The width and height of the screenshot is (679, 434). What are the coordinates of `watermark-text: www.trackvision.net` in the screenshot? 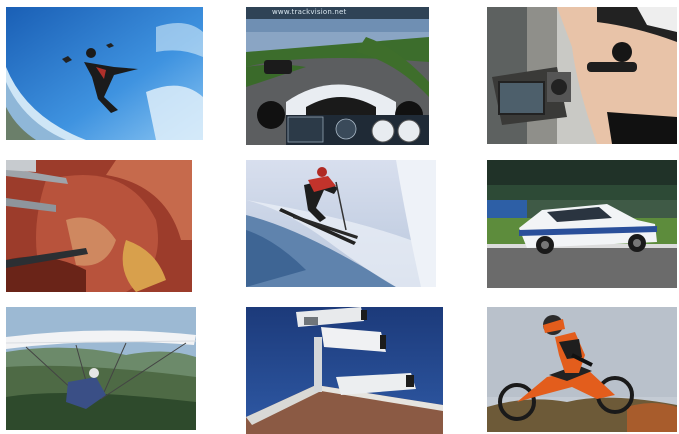 It's located at (309, 12).